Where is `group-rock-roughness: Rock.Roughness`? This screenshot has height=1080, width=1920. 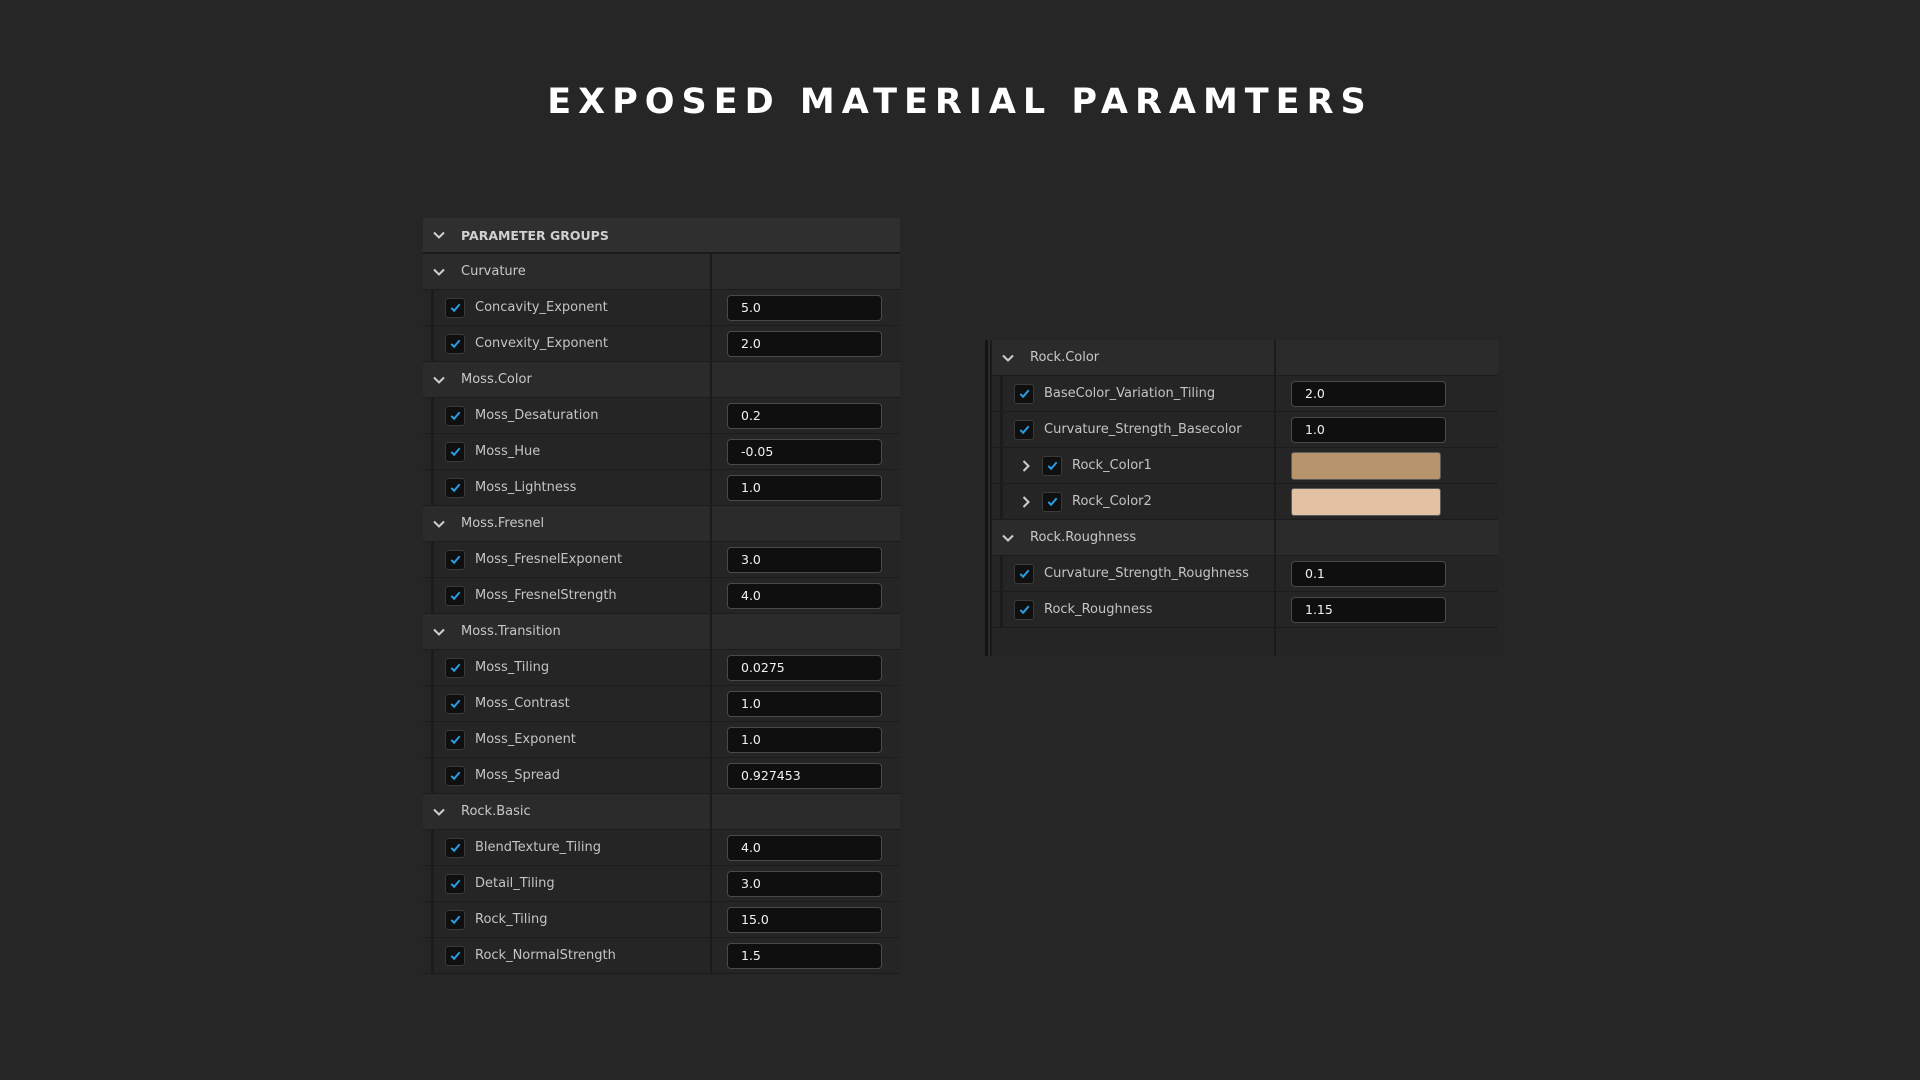 group-rock-roughness: Rock.Roughness is located at coordinates (1245, 538).